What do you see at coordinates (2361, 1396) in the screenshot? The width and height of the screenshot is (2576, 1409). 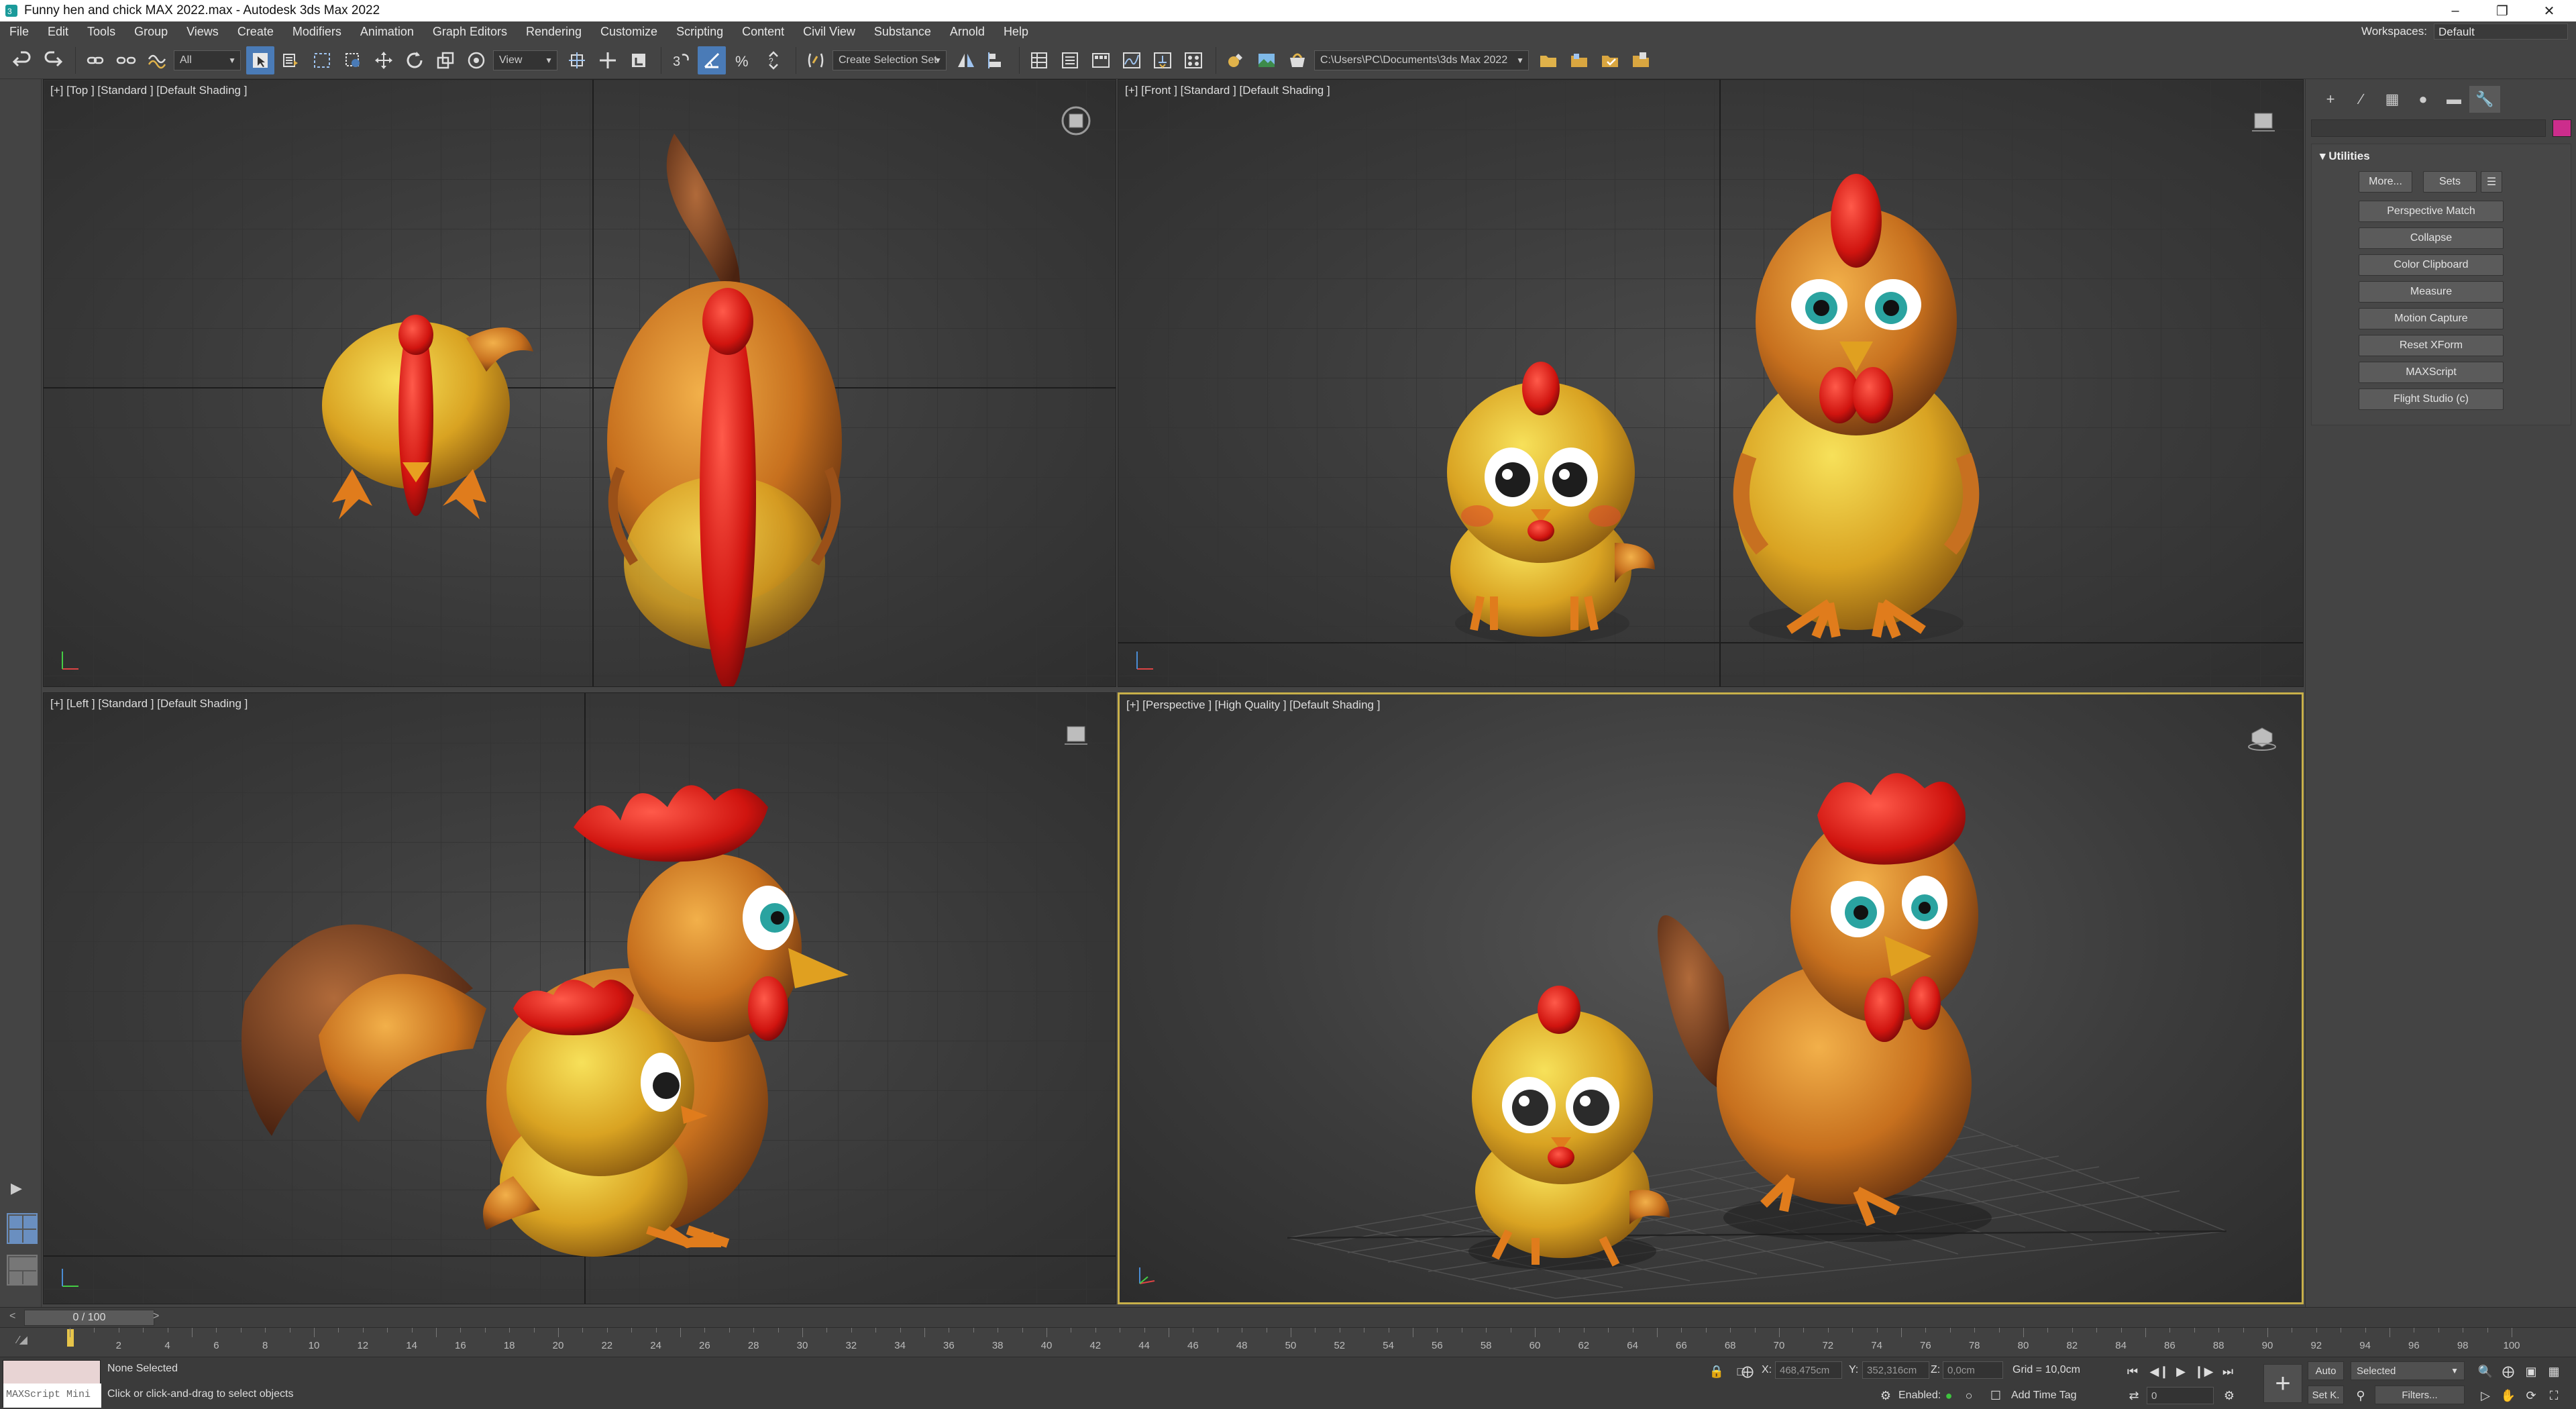 I see `set-key-mode-icon: ⚲` at bounding box center [2361, 1396].